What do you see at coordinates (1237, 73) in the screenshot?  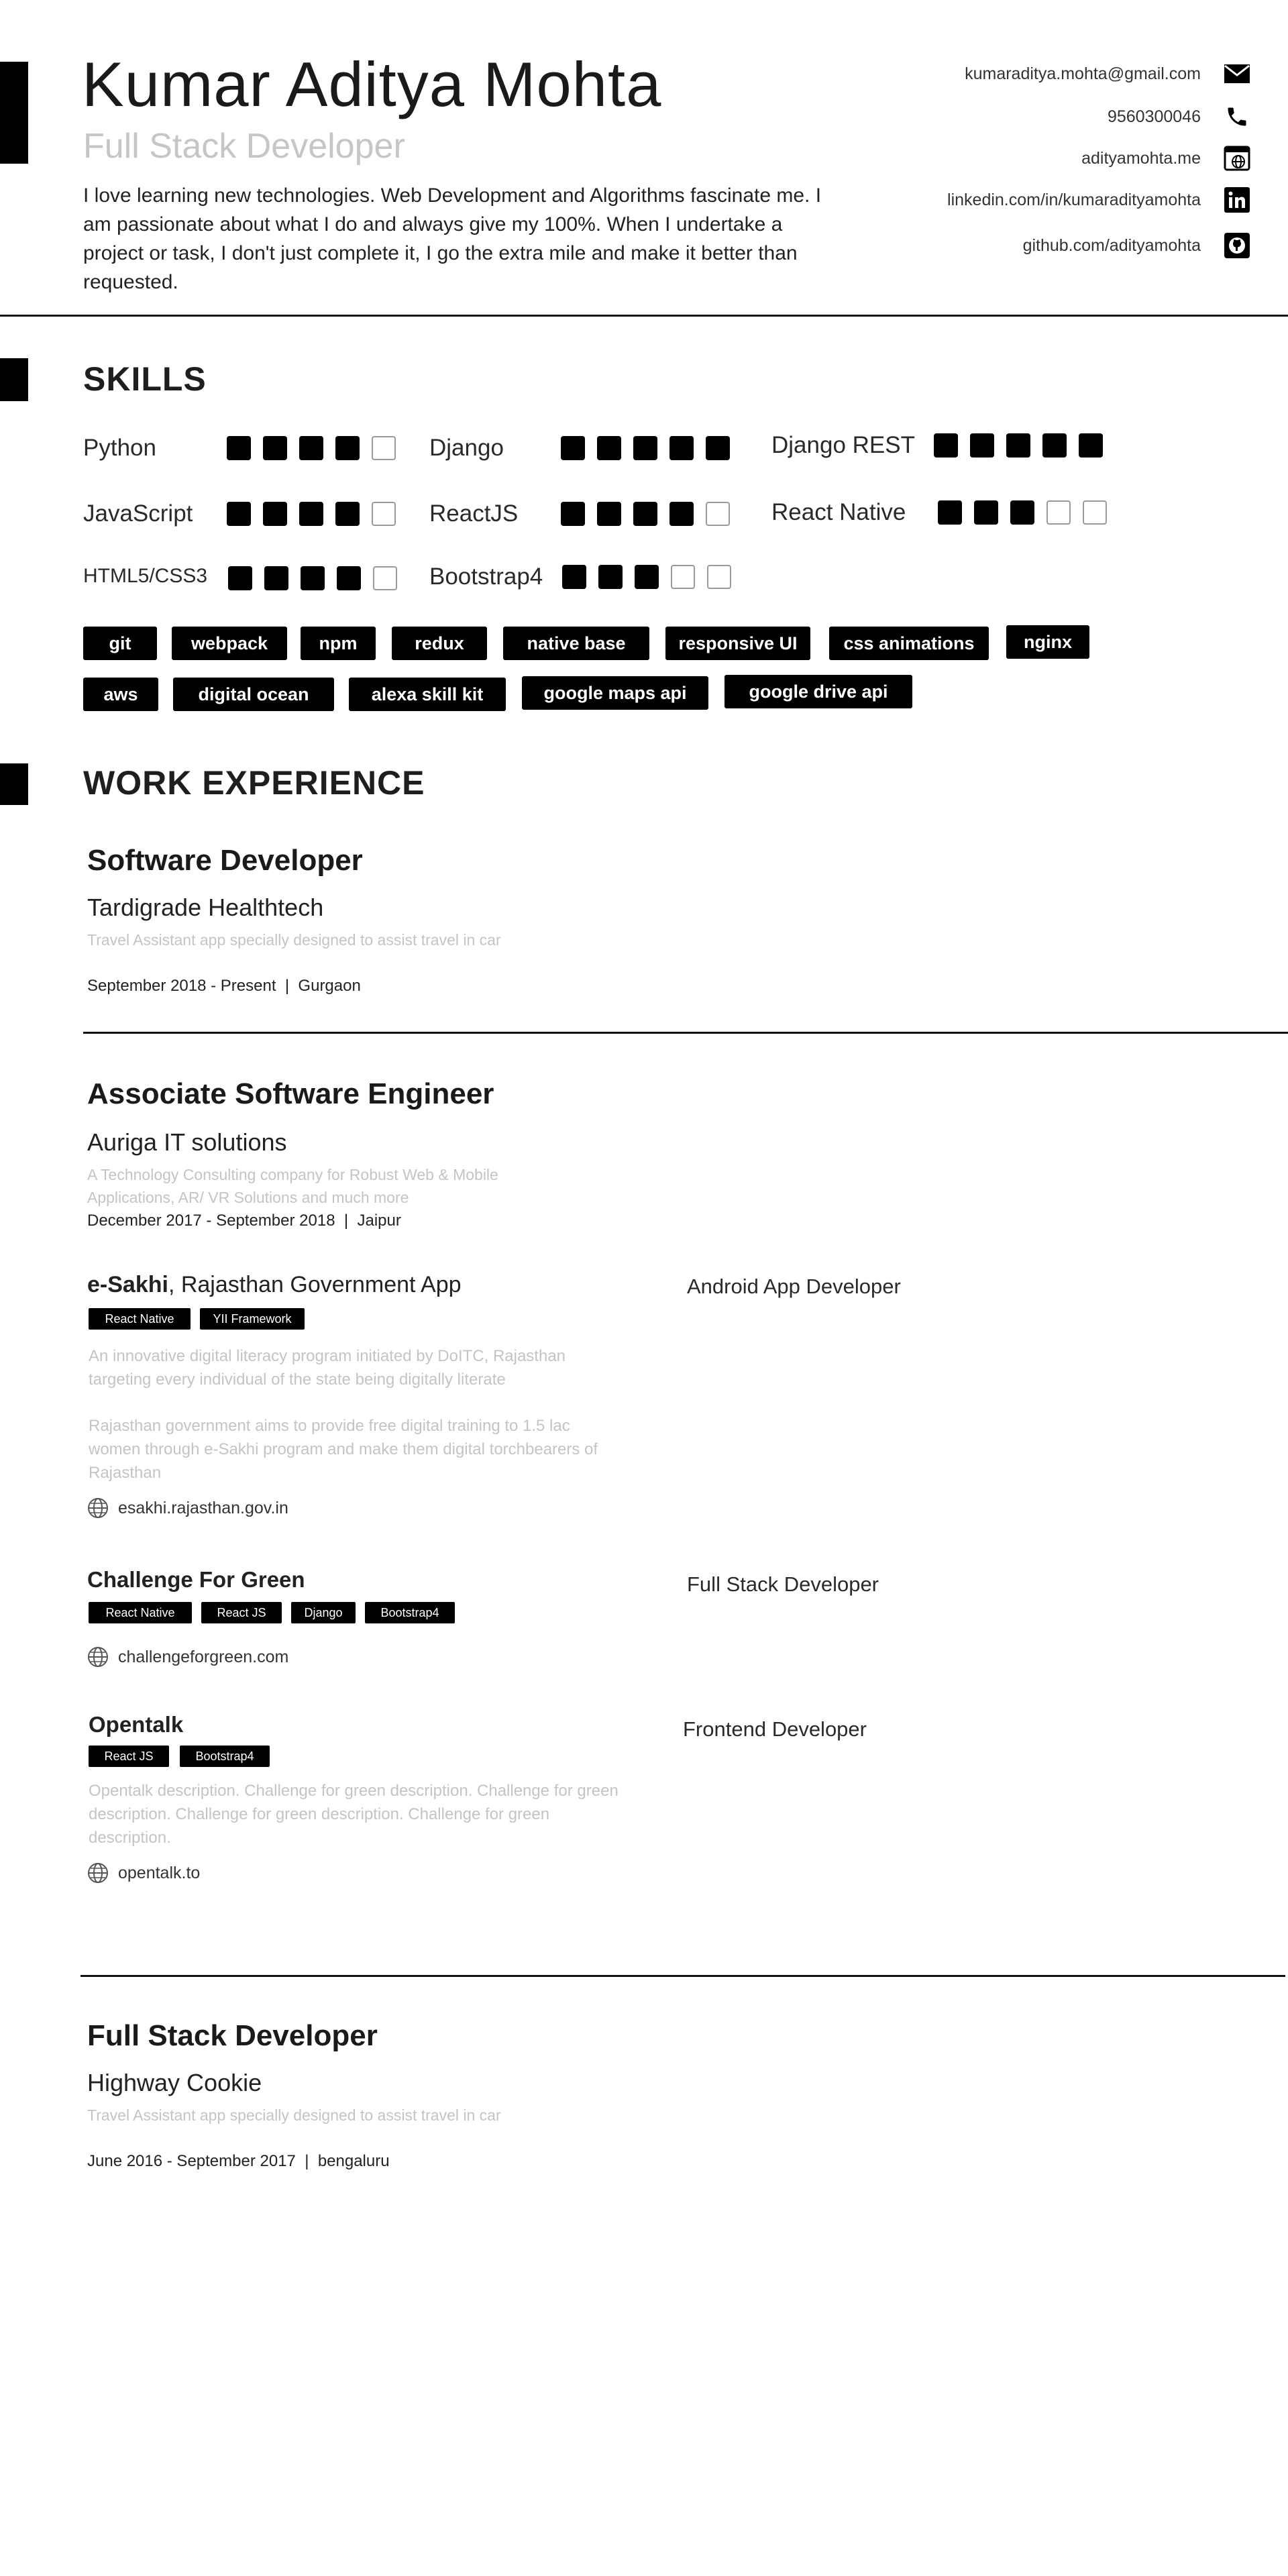 I see `mail-icon` at bounding box center [1237, 73].